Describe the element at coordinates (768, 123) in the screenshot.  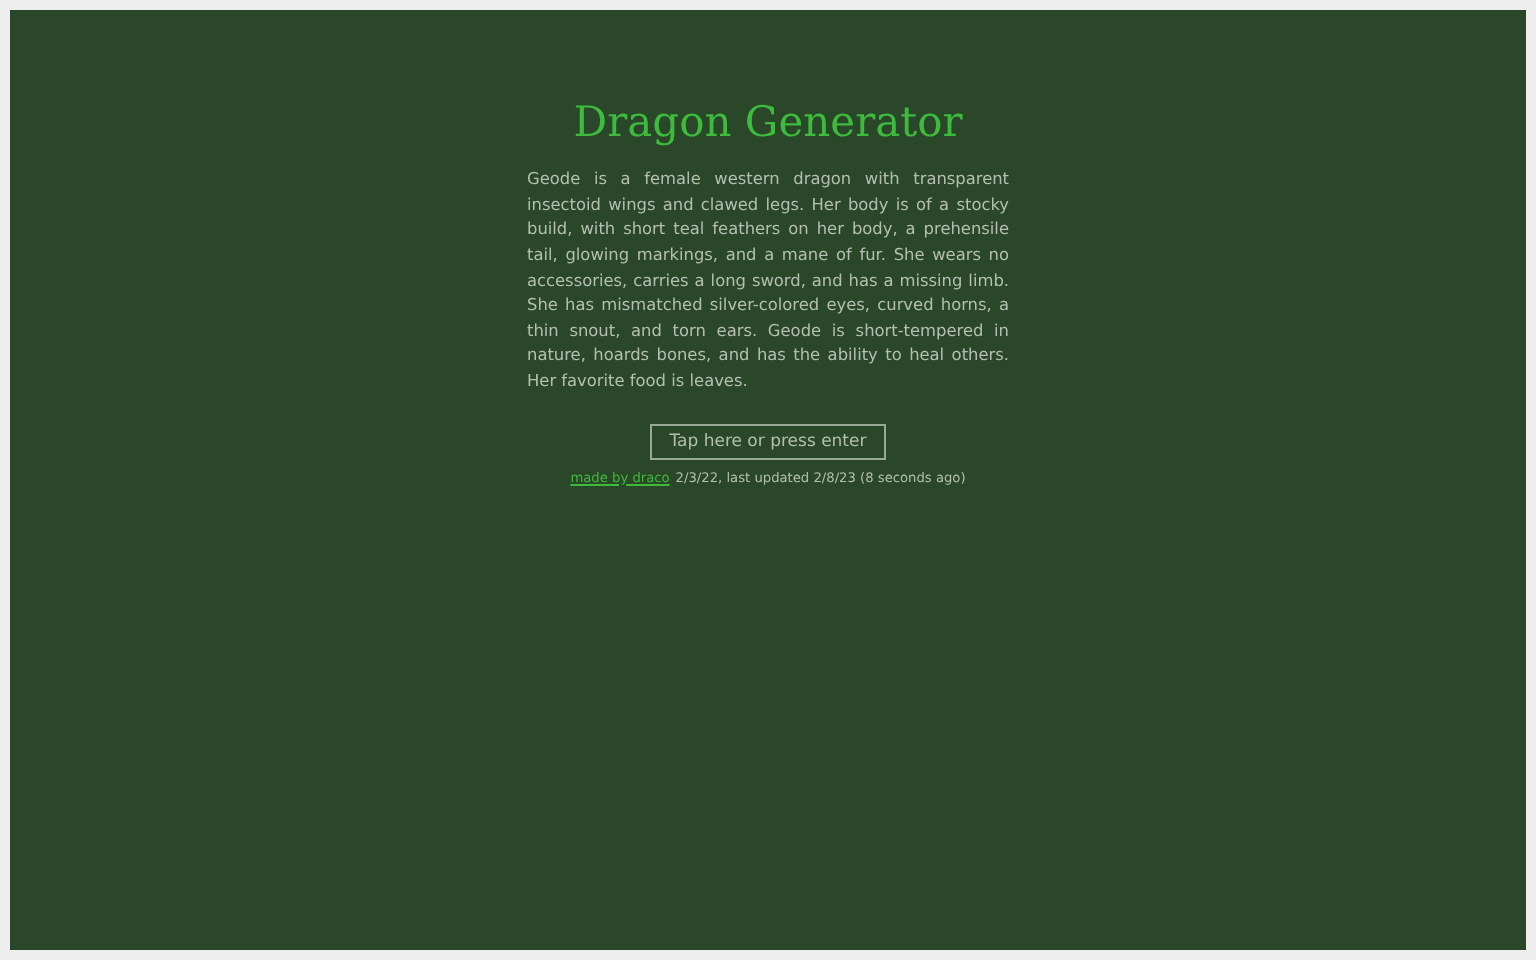
I see `page-title: Dragon Generator` at that location.